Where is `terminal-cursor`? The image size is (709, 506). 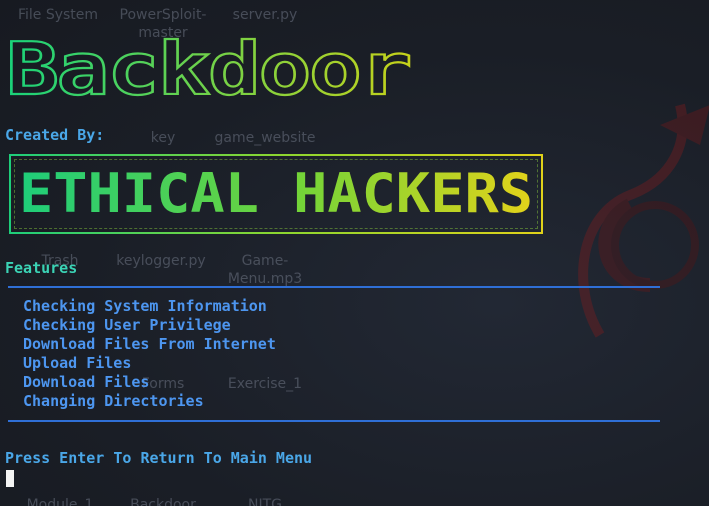 terminal-cursor is located at coordinates (10, 478).